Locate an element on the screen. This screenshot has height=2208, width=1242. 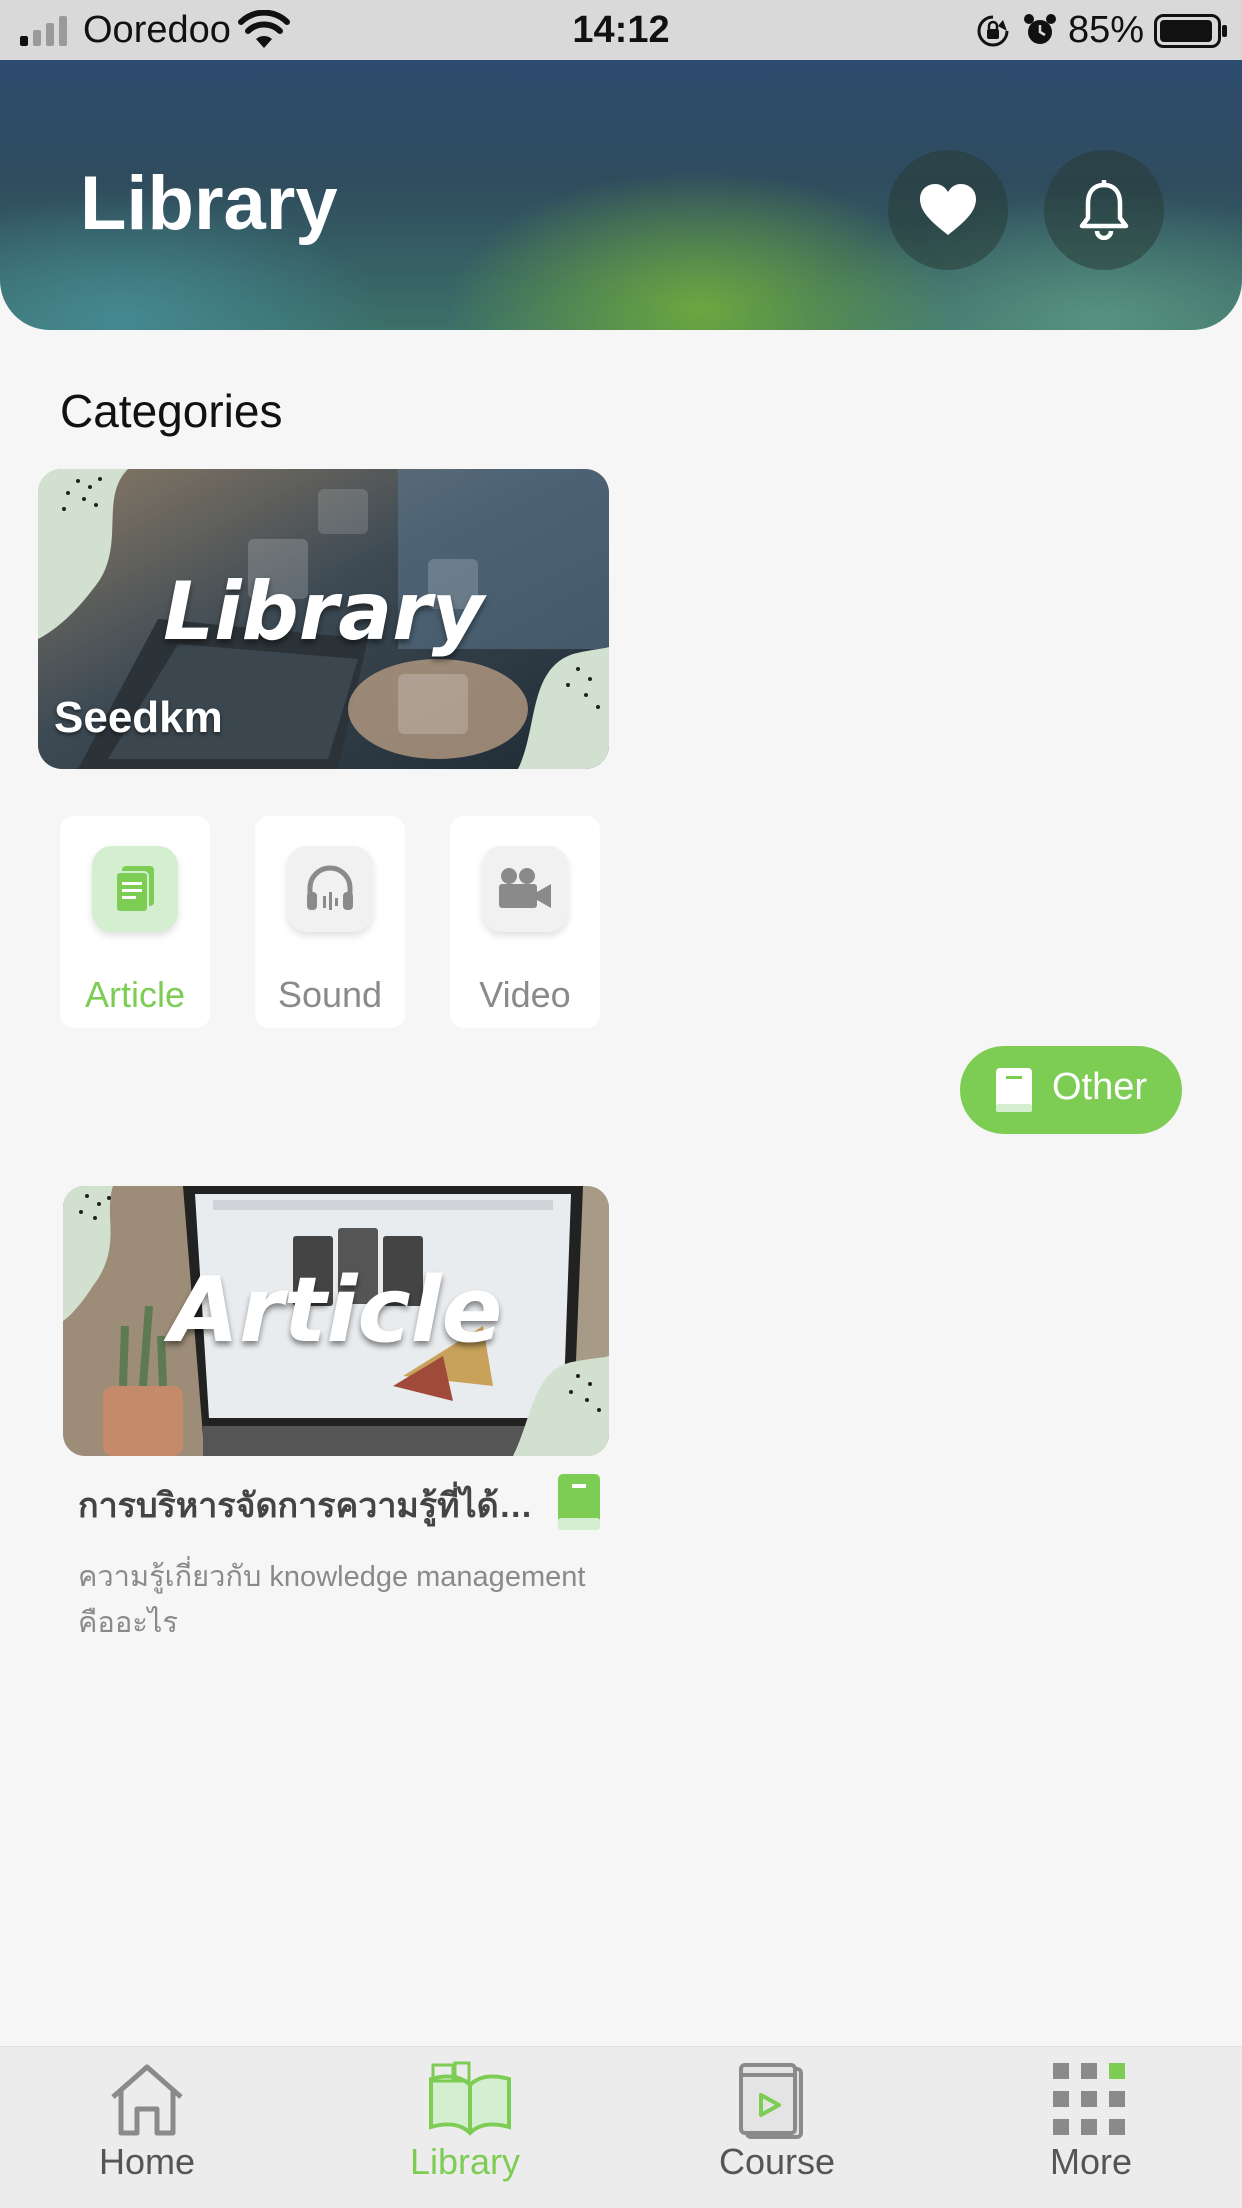
course-icon is located at coordinates (771, 2101).